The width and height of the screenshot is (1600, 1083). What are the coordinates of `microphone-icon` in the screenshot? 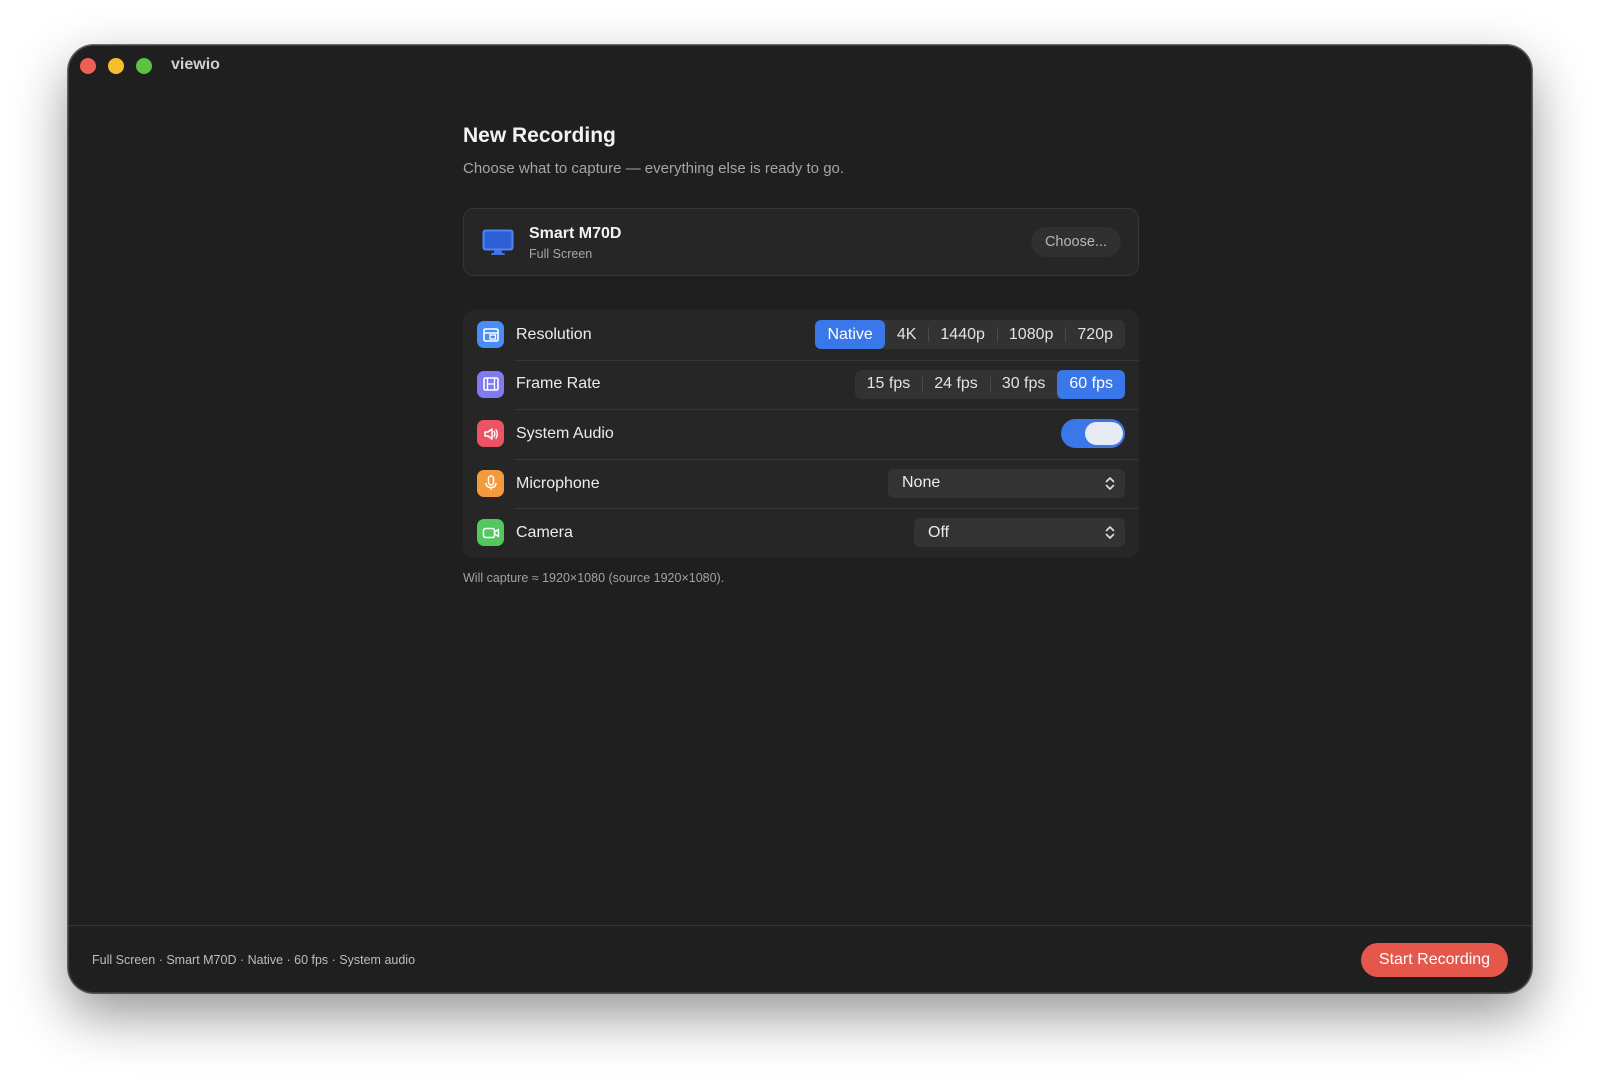 It's located at (490, 483).